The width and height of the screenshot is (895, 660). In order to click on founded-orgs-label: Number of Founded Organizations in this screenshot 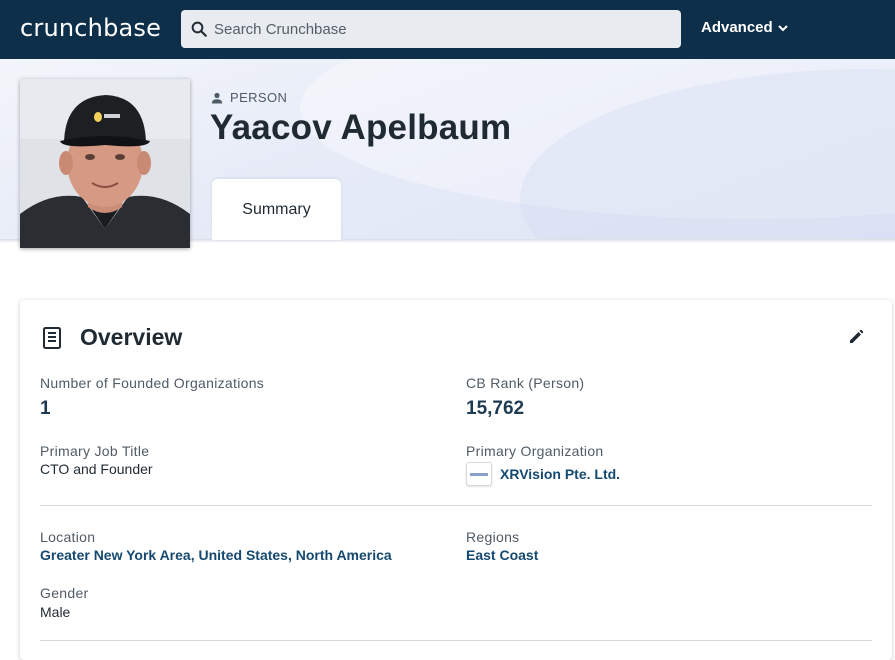, I will do `click(152, 383)`.